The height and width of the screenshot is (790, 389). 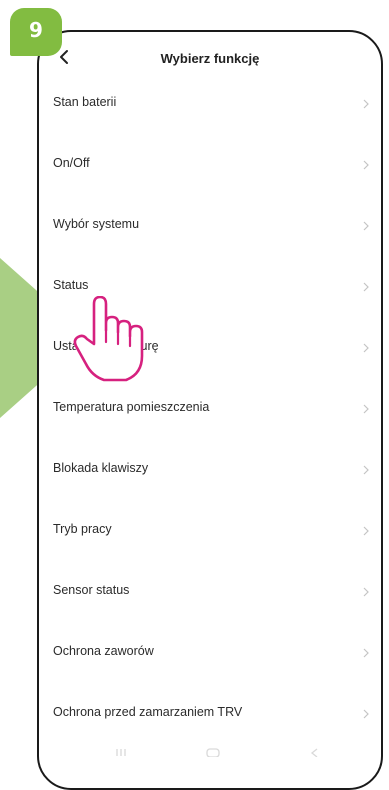 I want to click on menu-item-wybor-systemu: Wybór systemu, so click(x=210, y=225).